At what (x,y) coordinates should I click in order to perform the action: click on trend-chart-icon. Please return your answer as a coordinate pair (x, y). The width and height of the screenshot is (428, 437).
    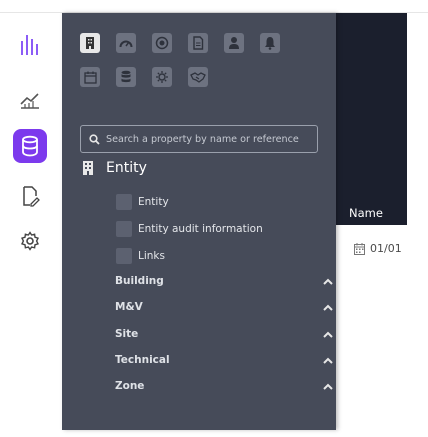
    Looking at the image, I should click on (29, 101).